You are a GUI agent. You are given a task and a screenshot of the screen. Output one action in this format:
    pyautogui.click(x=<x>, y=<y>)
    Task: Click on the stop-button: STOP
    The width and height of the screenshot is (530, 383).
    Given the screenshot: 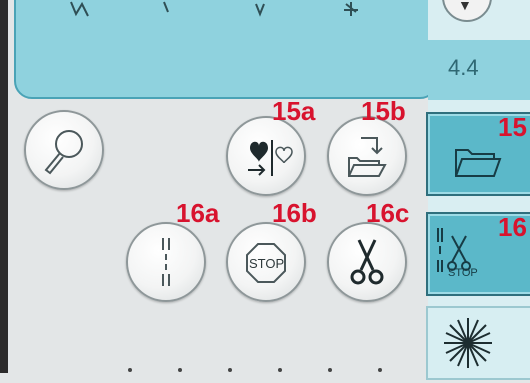 What is the action you would take?
    pyautogui.click(x=266, y=262)
    